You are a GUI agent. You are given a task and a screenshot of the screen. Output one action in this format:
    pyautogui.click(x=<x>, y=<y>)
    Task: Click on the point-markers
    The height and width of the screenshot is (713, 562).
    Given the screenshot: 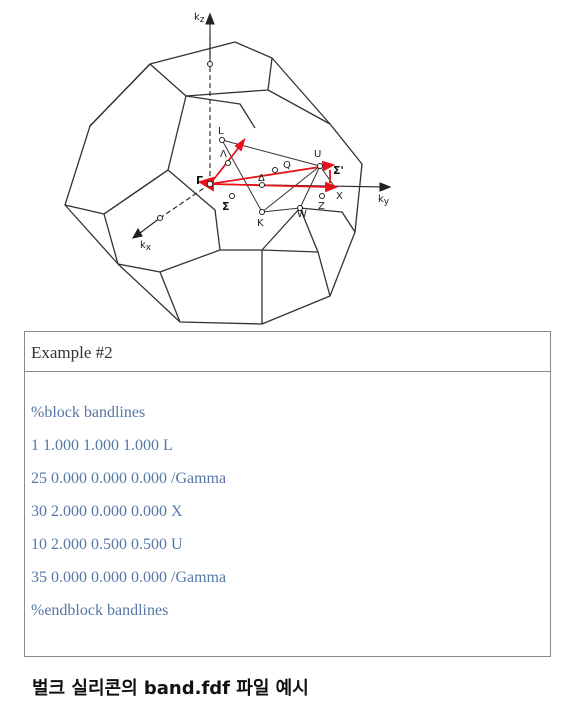 What is the action you would take?
    pyautogui.click(x=241, y=141)
    